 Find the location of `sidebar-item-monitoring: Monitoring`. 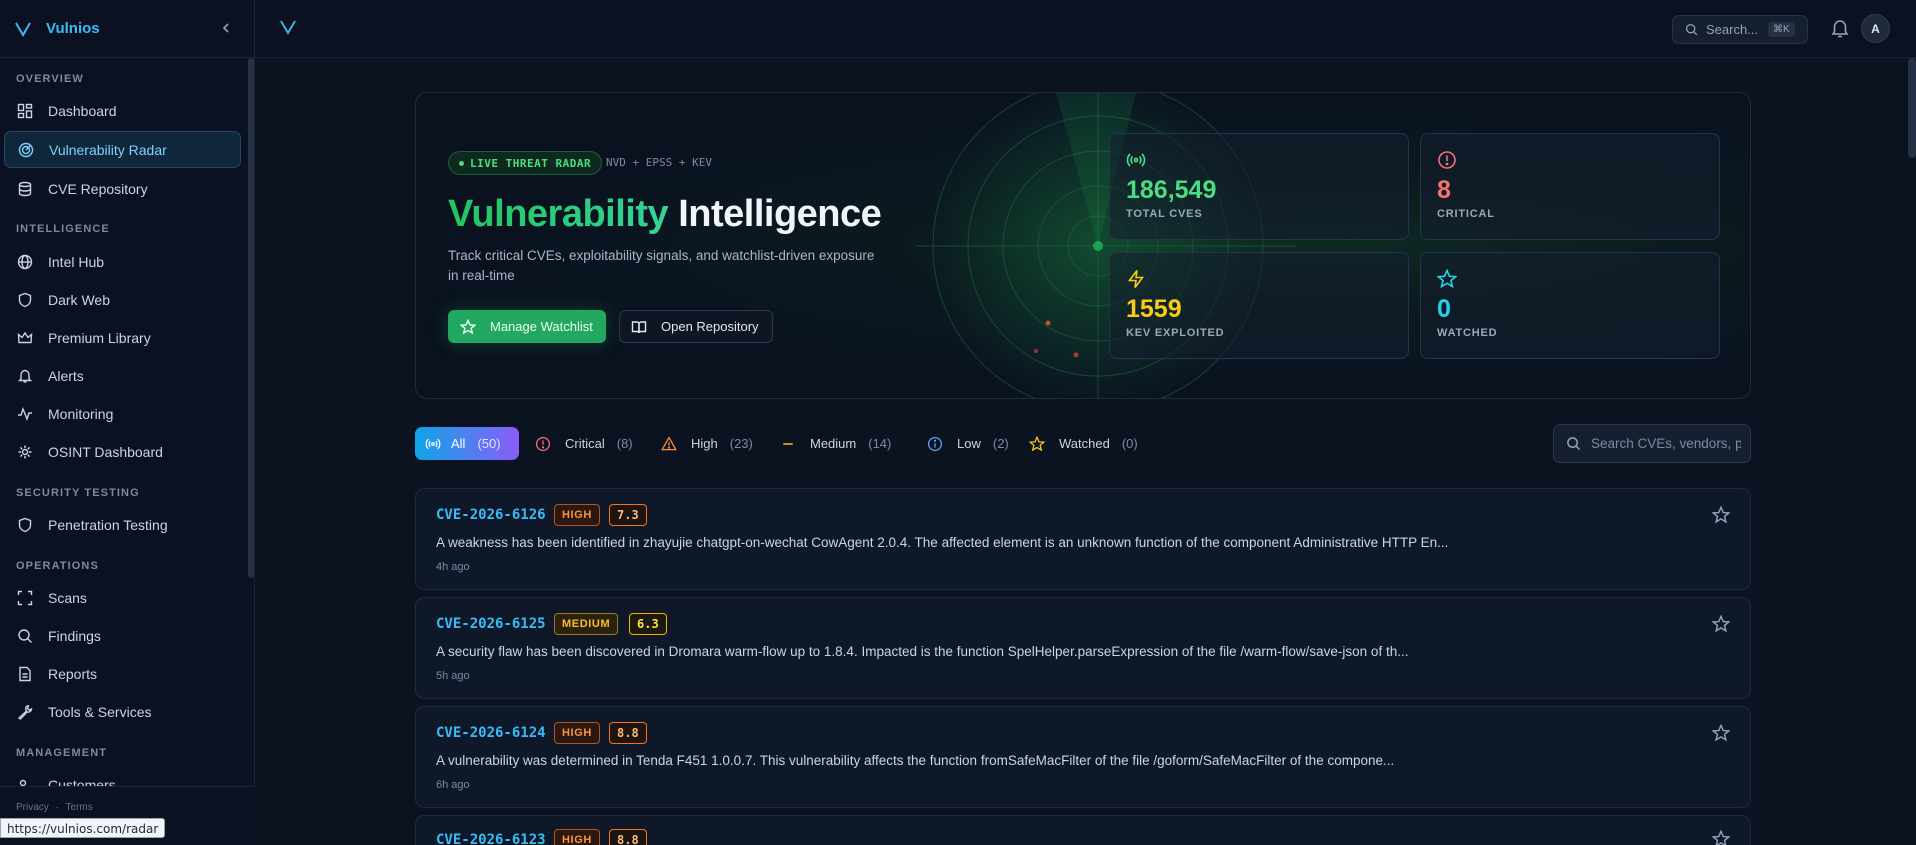

sidebar-item-monitoring: Monitoring is located at coordinates (122, 413).